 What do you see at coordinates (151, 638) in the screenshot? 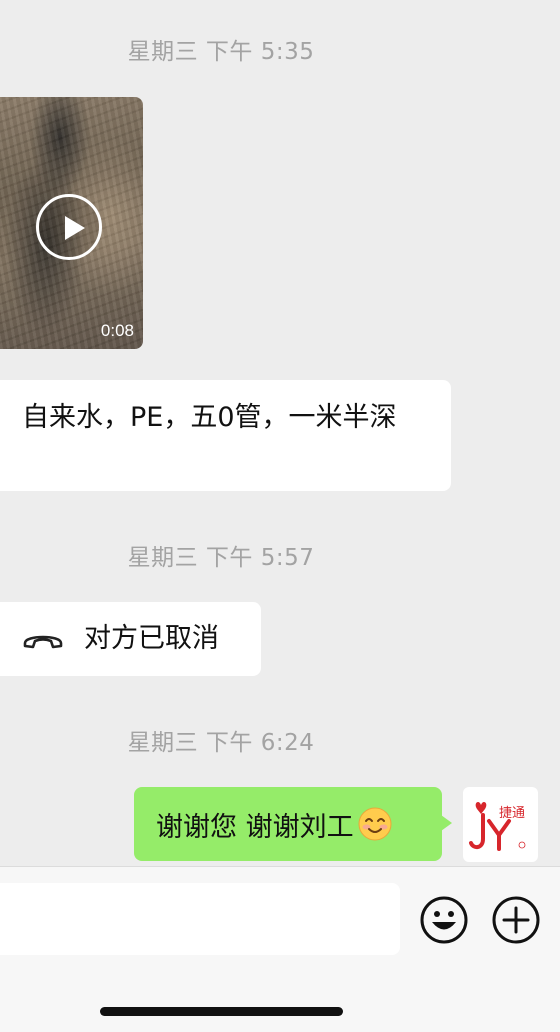
I see `call-status-label: 对方已取消` at bounding box center [151, 638].